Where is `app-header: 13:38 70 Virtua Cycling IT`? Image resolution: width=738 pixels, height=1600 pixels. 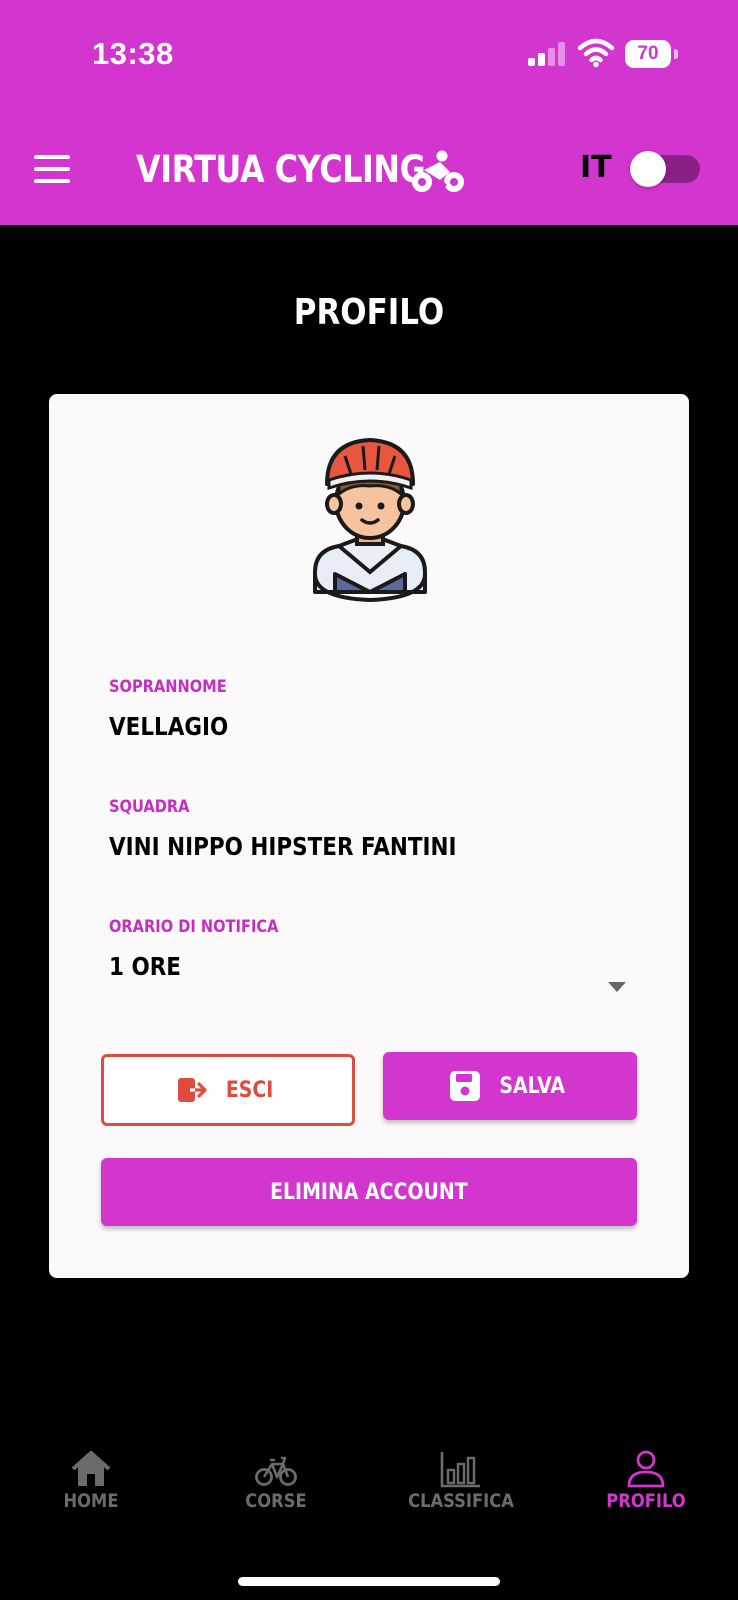 app-header: 13:38 70 Virtua Cycling IT is located at coordinates (369, 112).